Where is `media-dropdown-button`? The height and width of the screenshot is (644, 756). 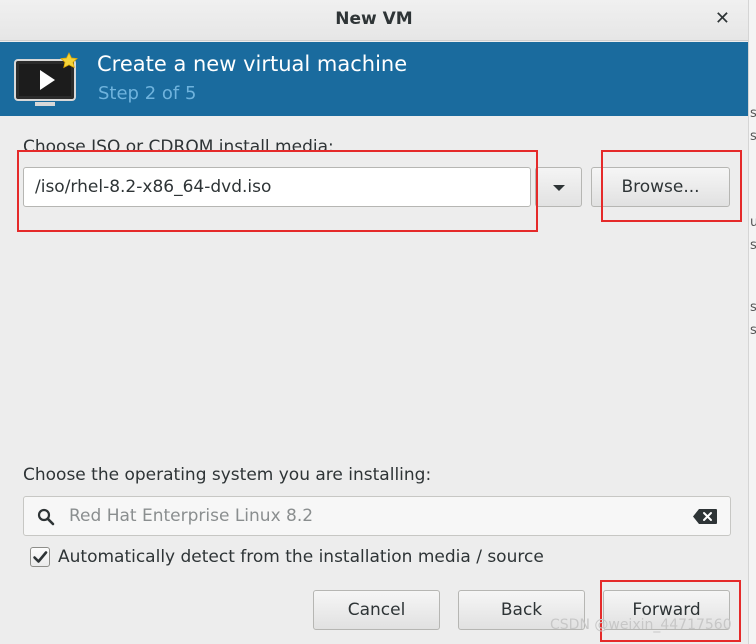 media-dropdown-button is located at coordinates (558, 187).